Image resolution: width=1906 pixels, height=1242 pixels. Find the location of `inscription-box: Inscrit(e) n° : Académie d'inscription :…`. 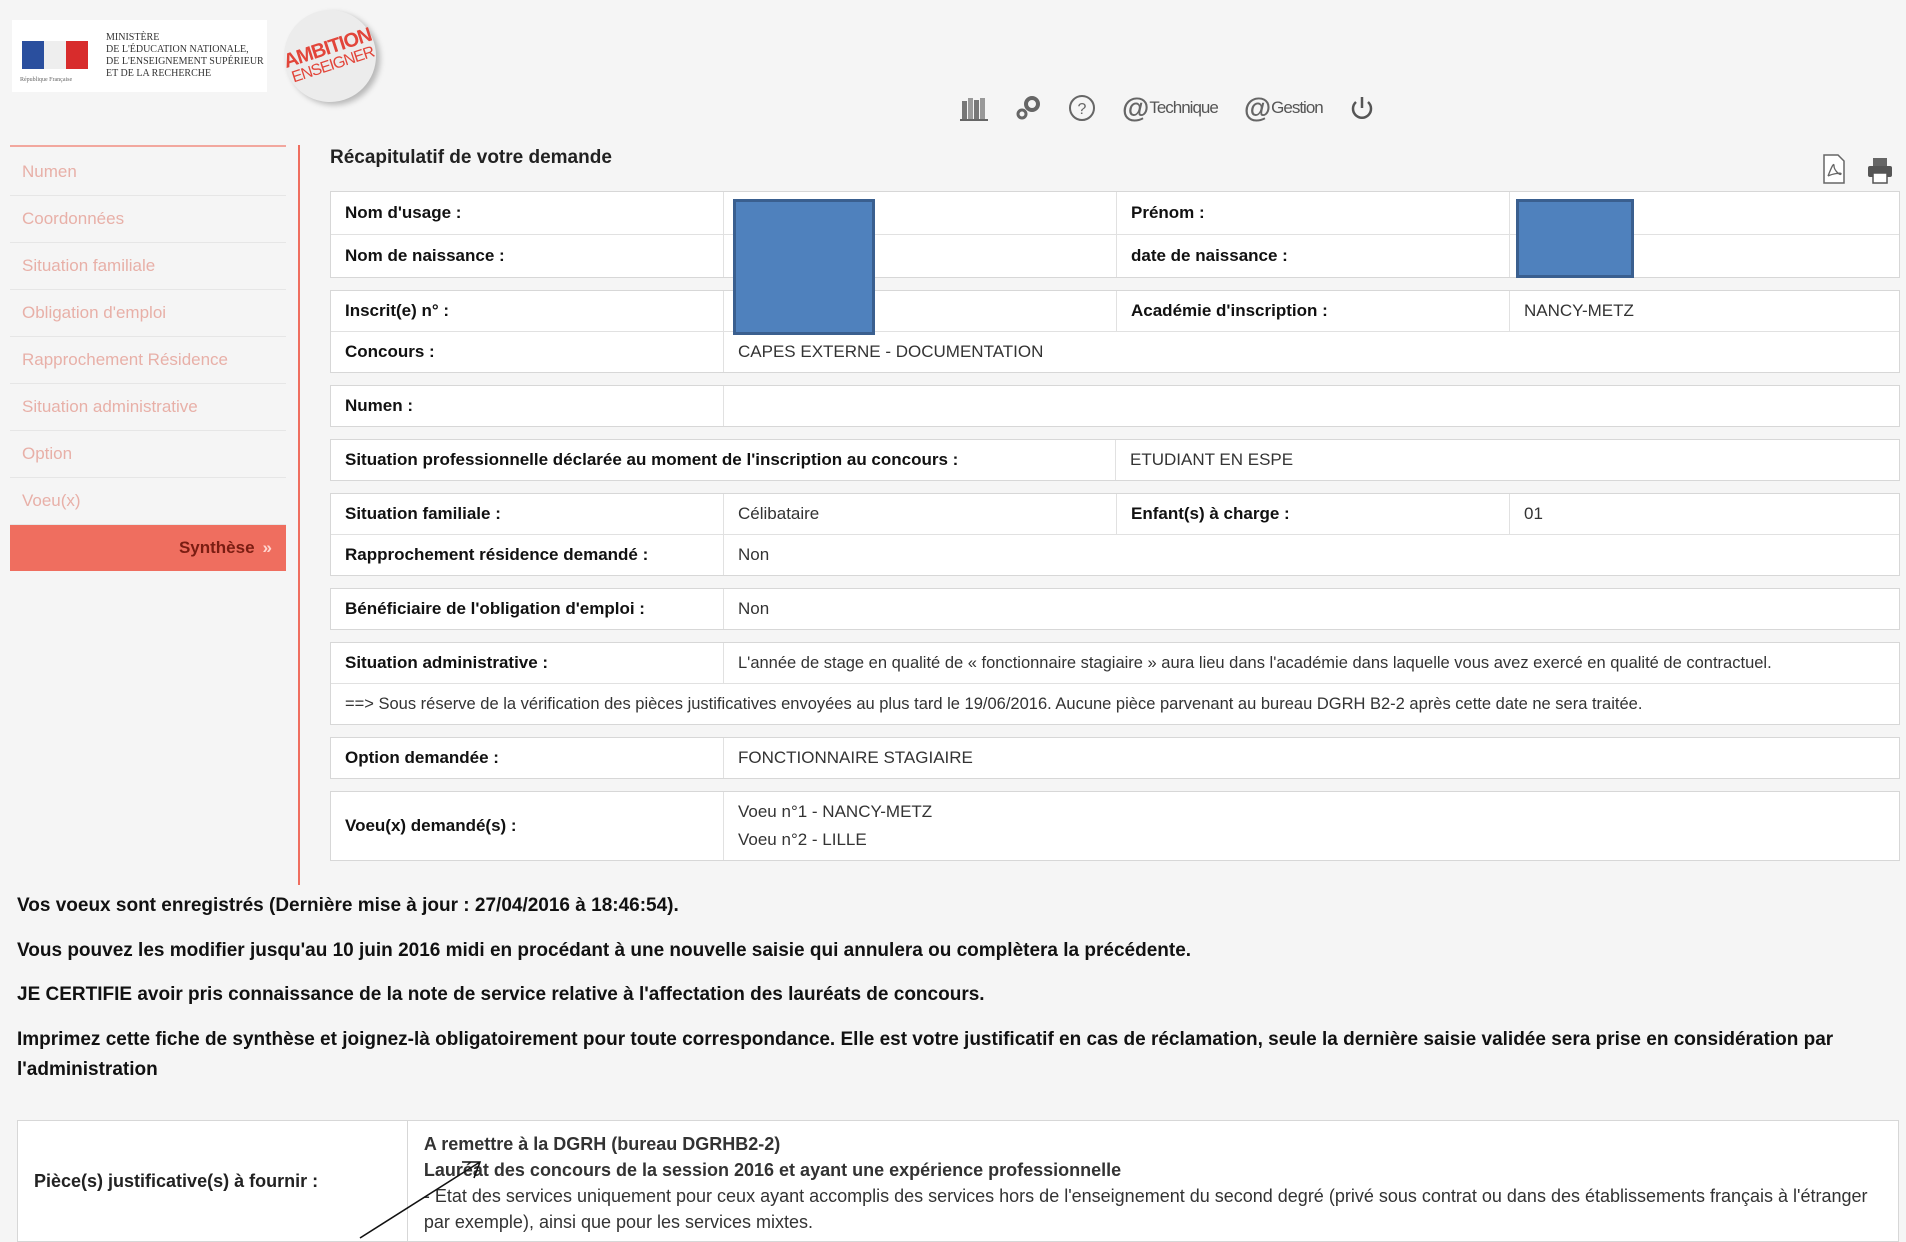

inscription-box: Inscrit(e) n° : Académie d'inscription :… is located at coordinates (1115, 331).